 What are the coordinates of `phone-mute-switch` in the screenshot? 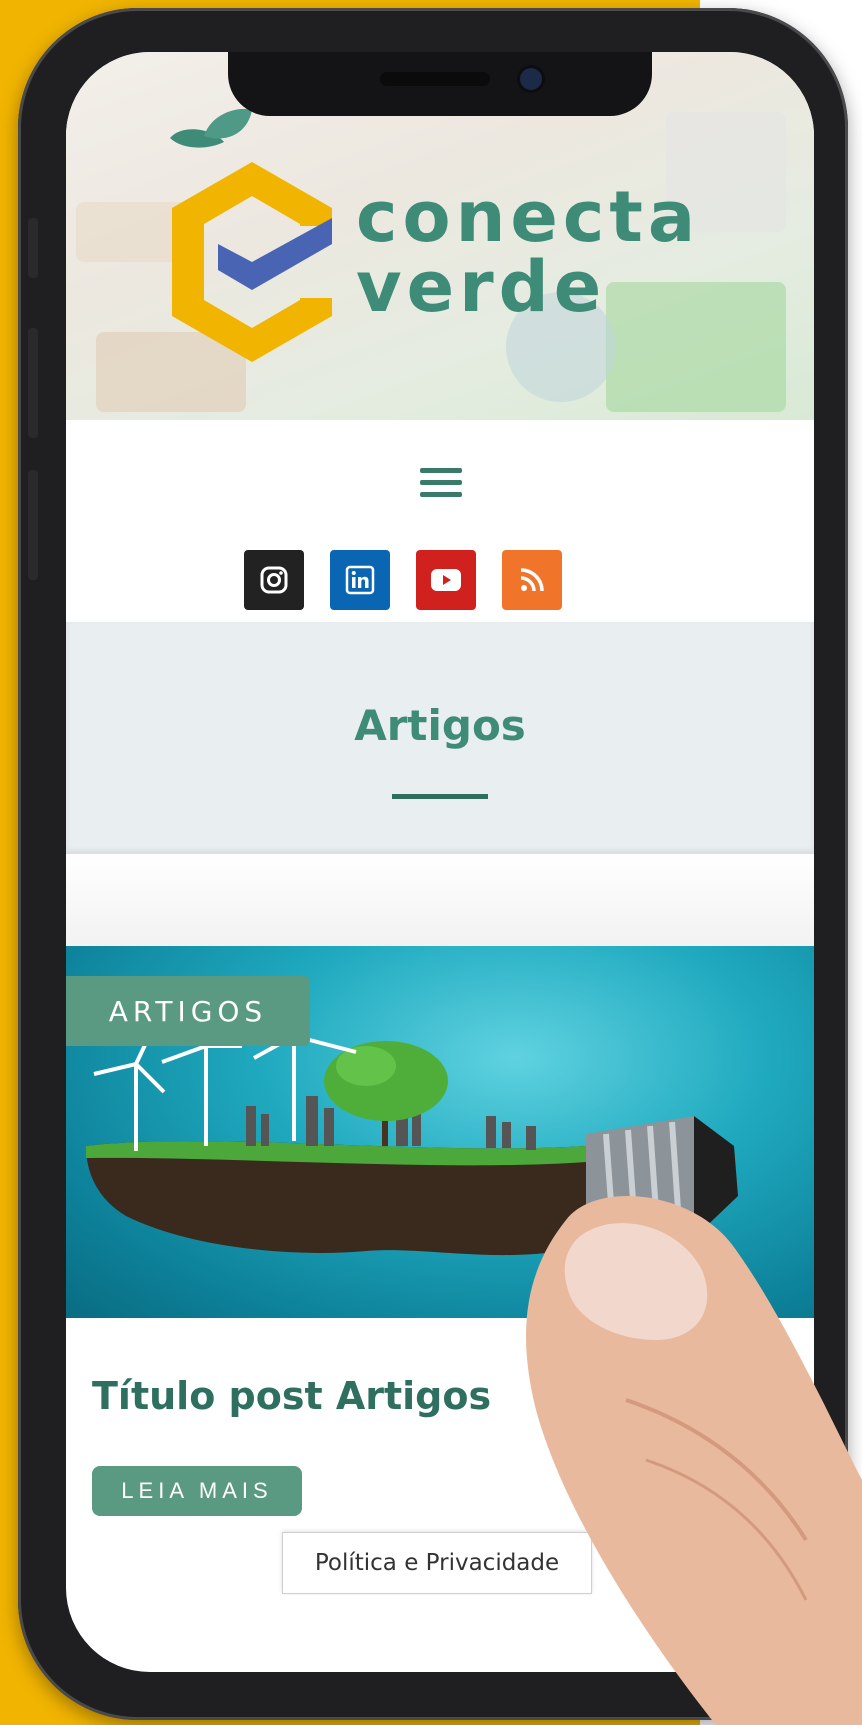 It's located at (33, 248).